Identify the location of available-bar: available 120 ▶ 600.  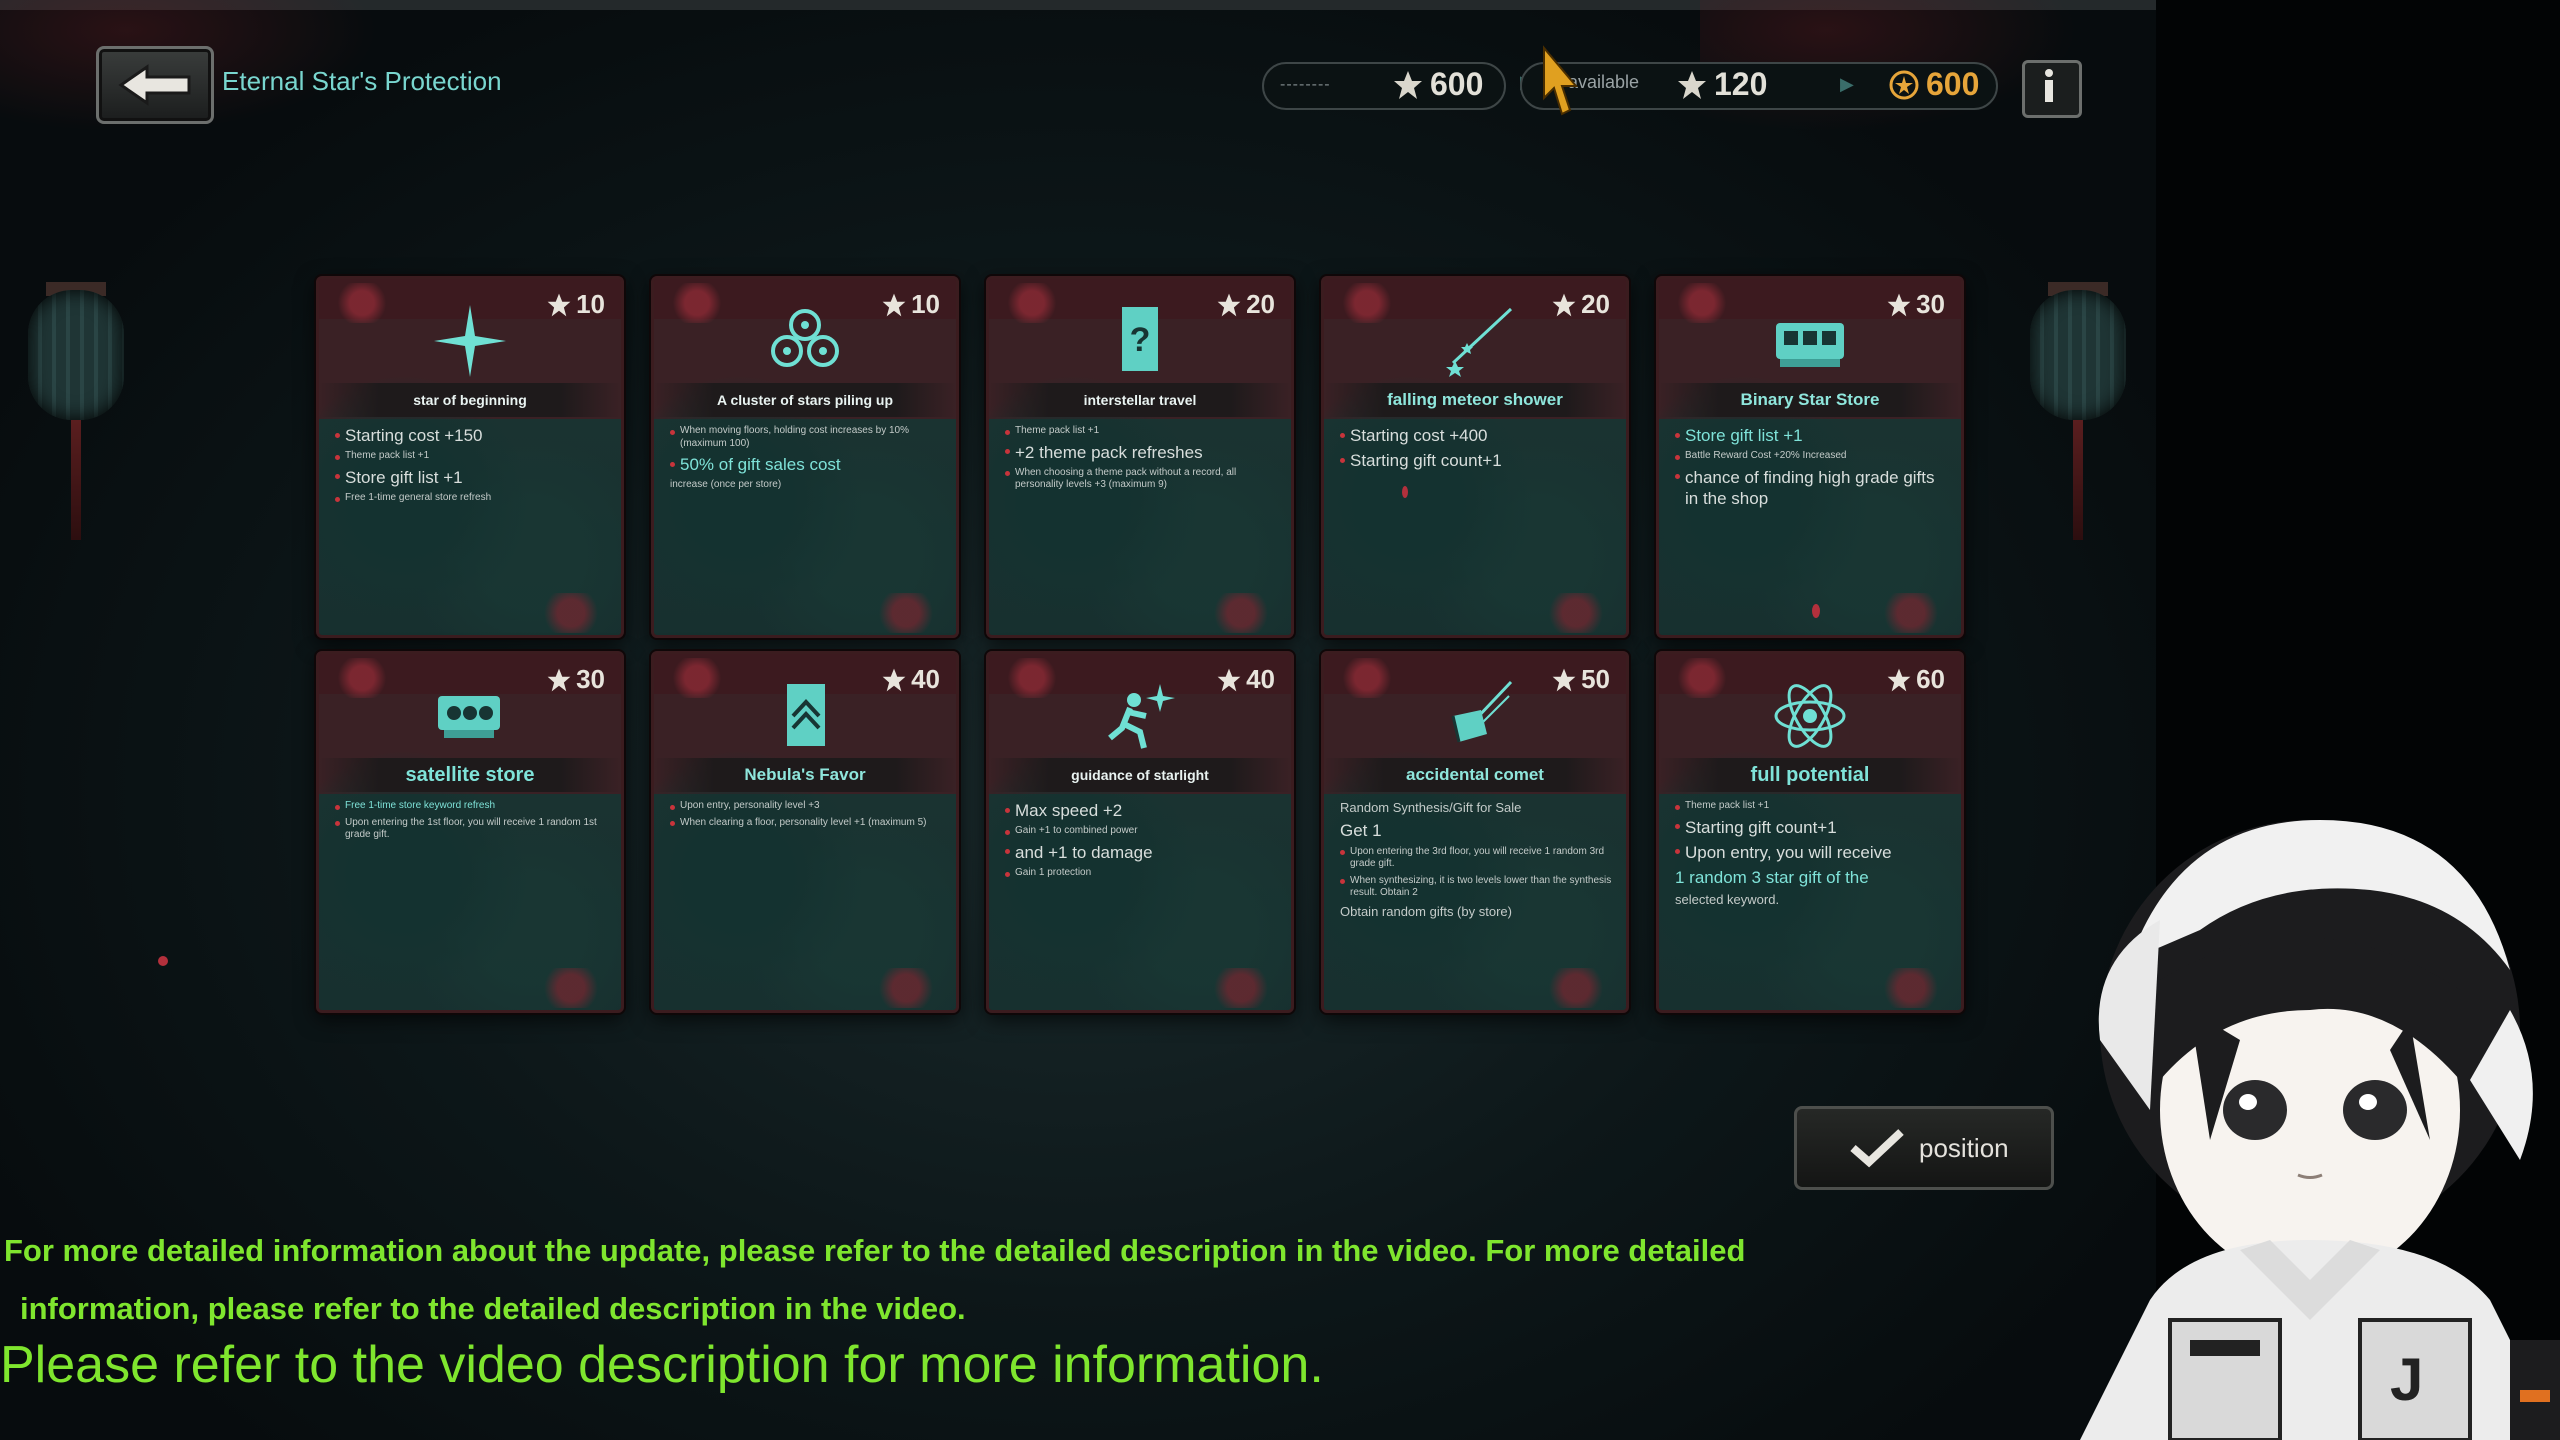
(1759, 86).